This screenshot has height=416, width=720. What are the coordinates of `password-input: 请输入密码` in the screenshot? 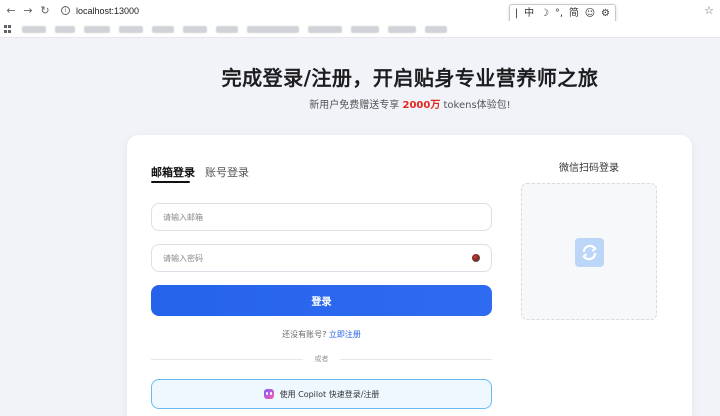 It's located at (321, 258).